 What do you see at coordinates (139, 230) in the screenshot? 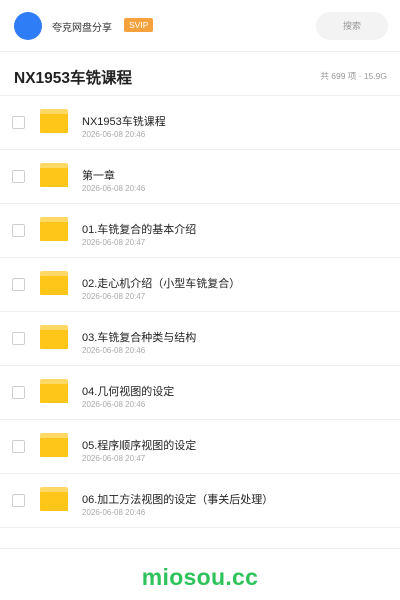
I see `file-name: 01.车铣复合的基本介绍` at bounding box center [139, 230].